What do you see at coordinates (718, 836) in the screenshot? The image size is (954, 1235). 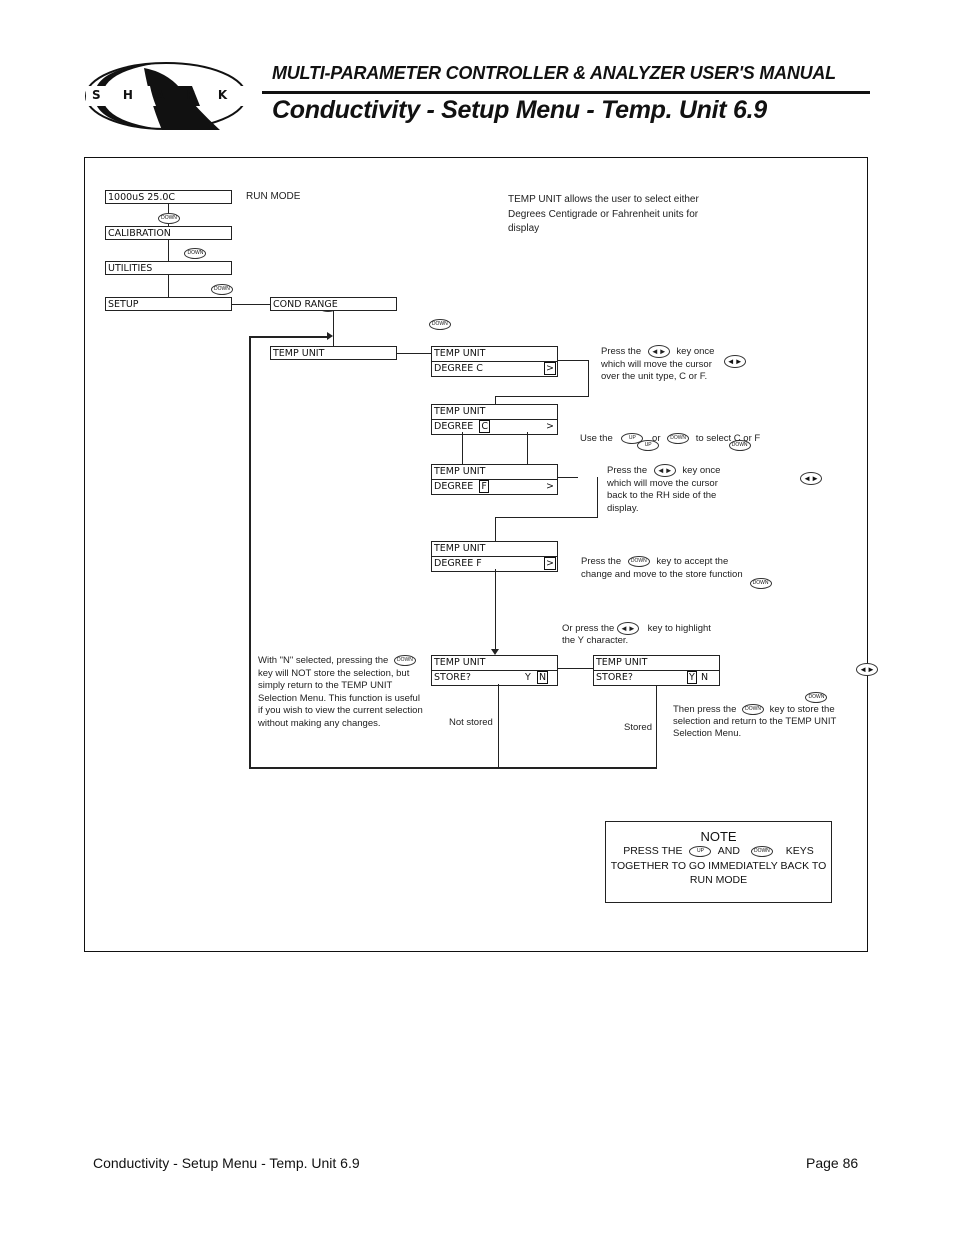 I see `note-title: NOTE` at bounding box center [718, 836].